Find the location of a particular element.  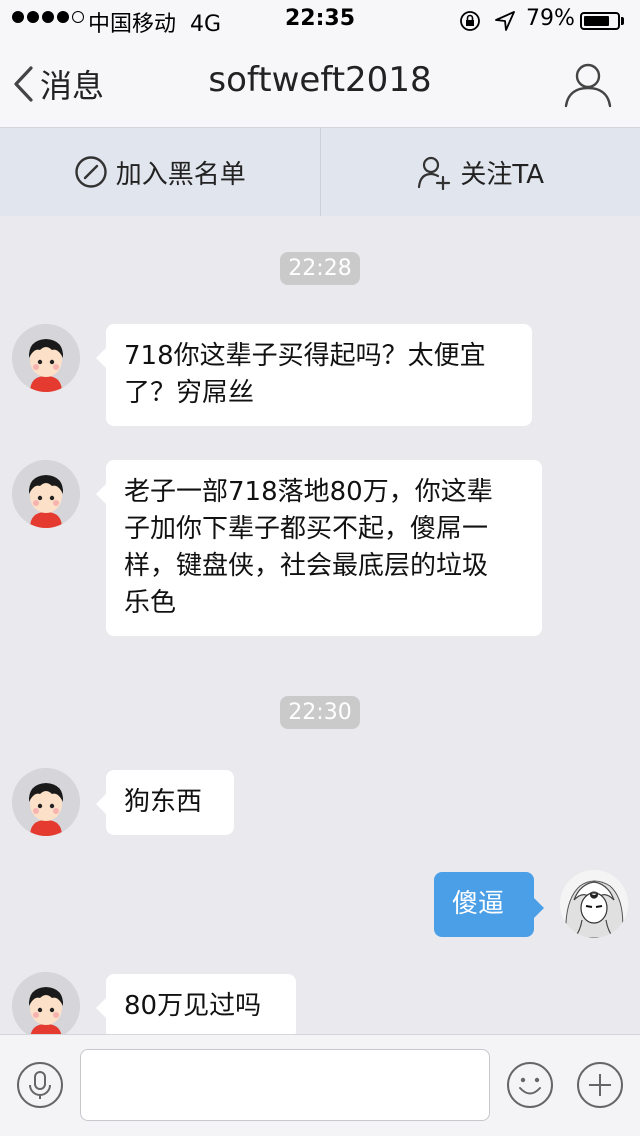

avatar-self is located at coordinates (594, 904).